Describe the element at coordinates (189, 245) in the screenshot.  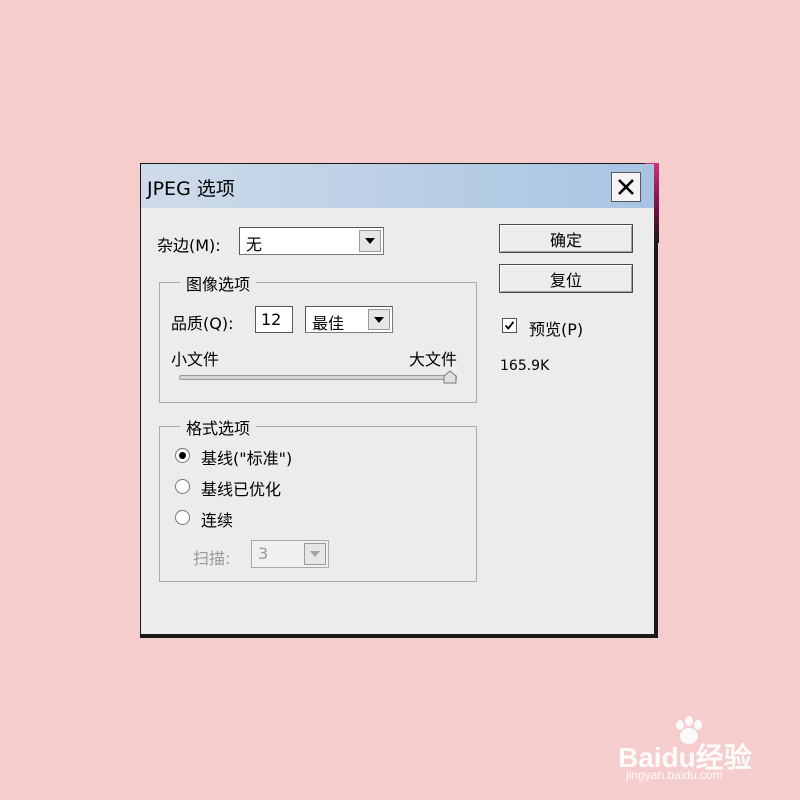
I see `matte-label: 杂边(M):` at that location.